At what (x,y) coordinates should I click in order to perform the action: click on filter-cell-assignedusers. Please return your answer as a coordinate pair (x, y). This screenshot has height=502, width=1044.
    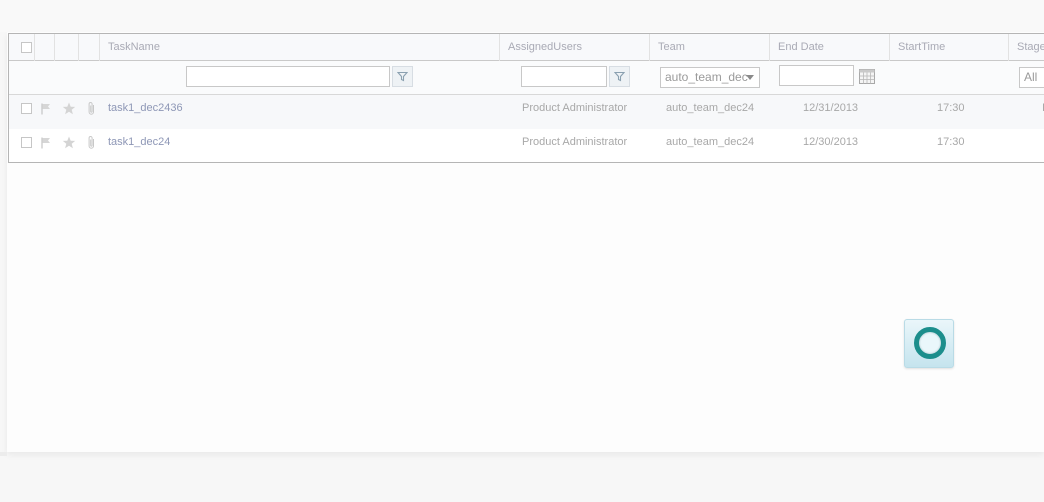
    Looking at the image, I should click on (575, 78).